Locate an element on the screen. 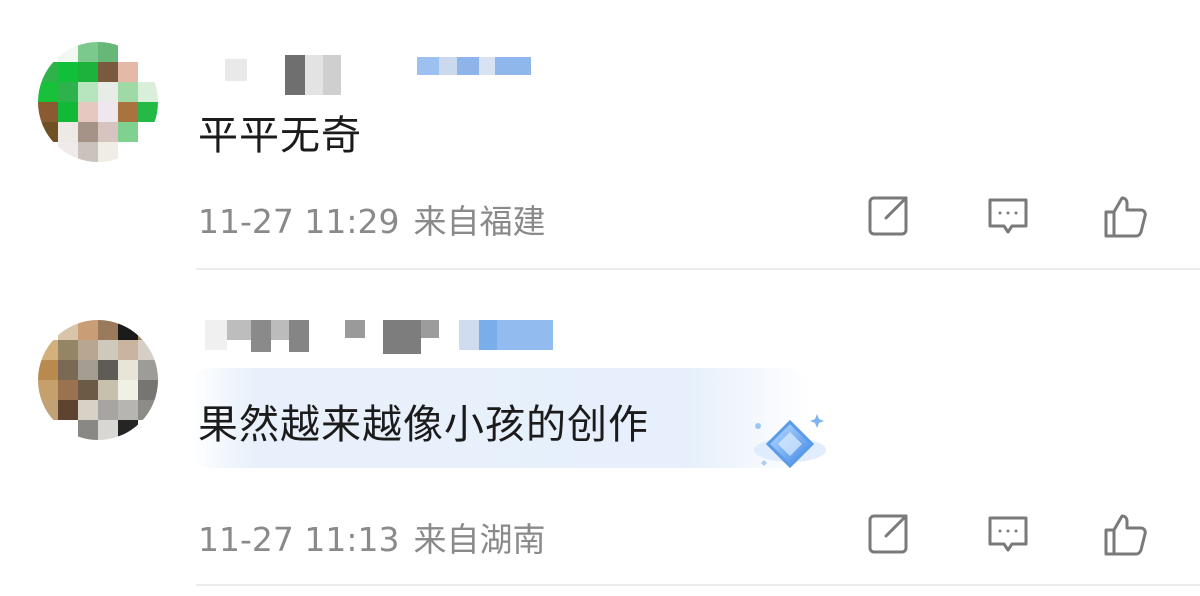  diamond-icon is located at coordinates (790, 441).